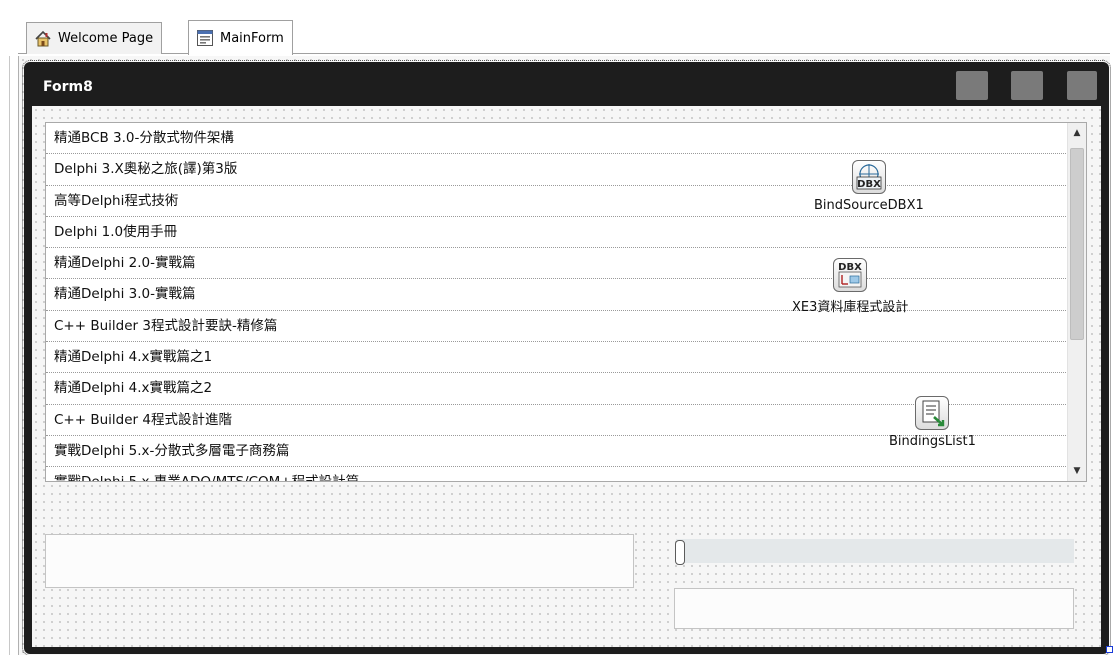 This screenshot has height=655, width=1114. What do you see at coordinates (1082, 85) in the screenshot?
I see `close-button` at bounding box center [1082, 85].